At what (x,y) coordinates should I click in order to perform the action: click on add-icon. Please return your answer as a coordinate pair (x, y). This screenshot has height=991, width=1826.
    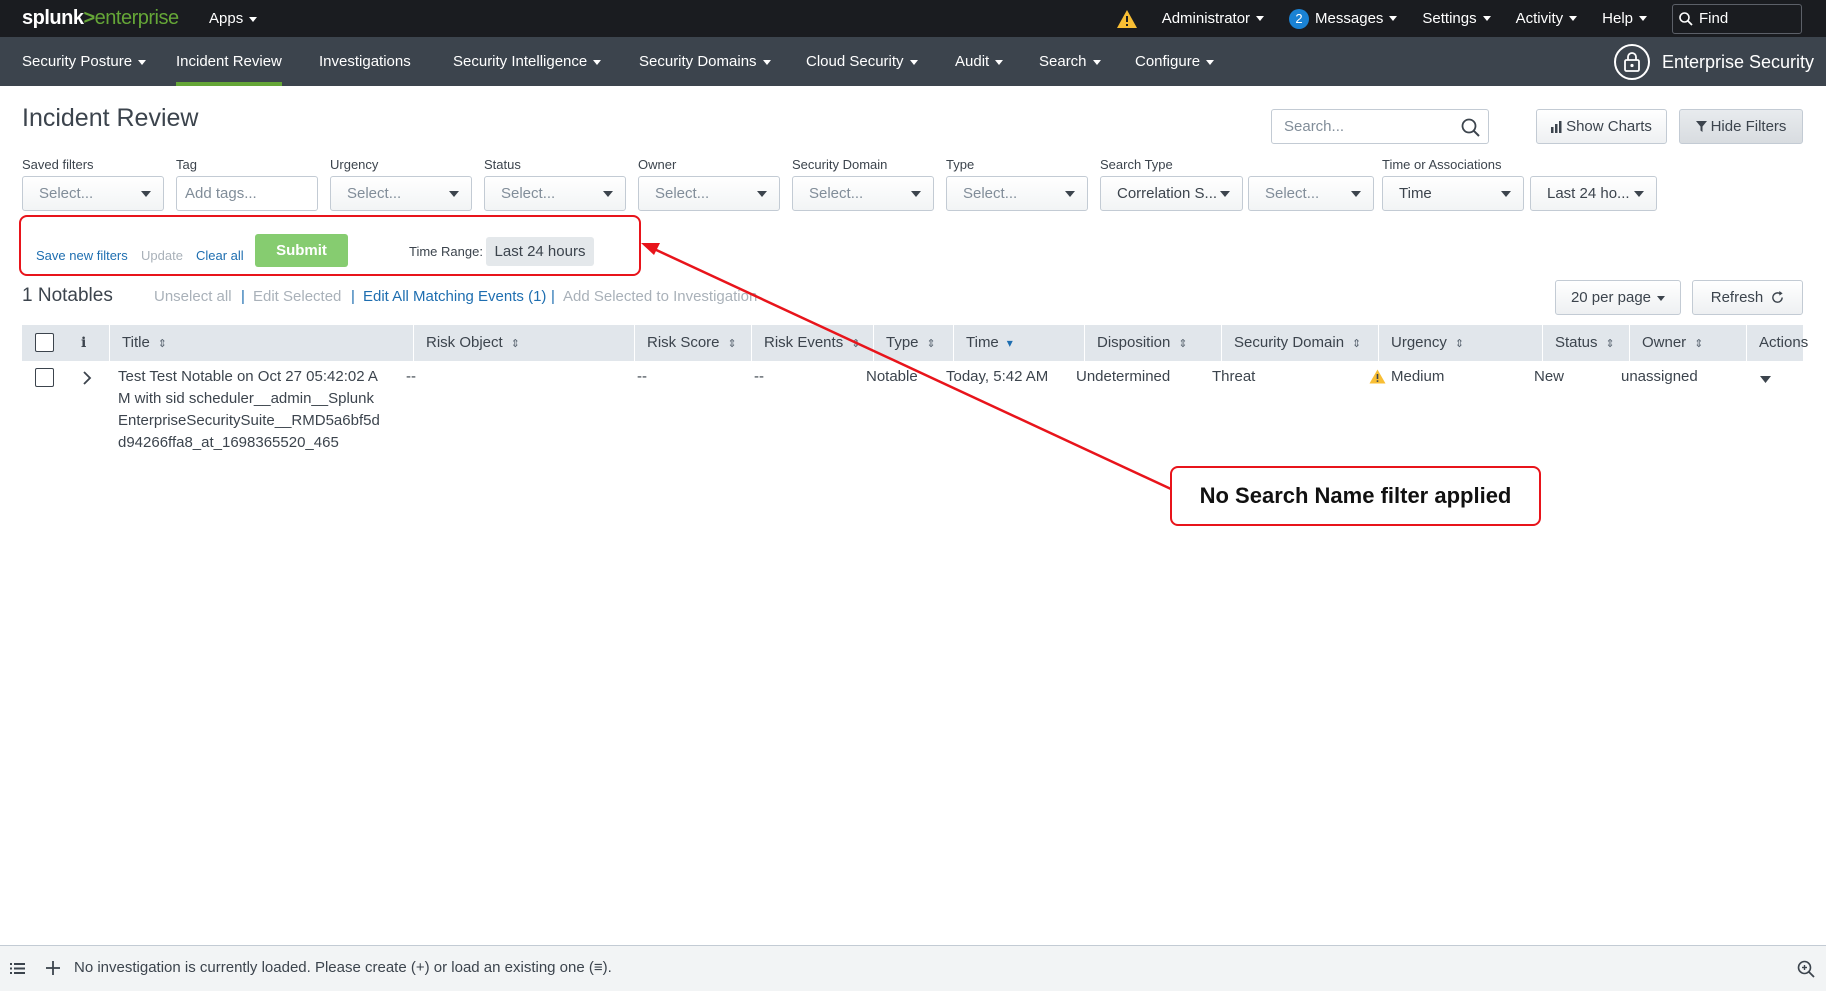
    Looking at the image, I should click on (53, 968).